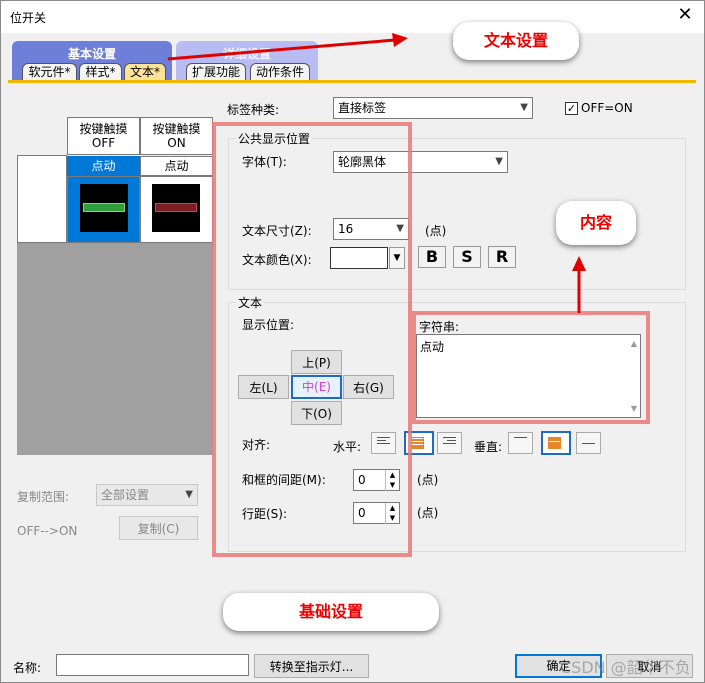 The image size is (705, 683). Describe the element at coordinates (158, 528) in the screenshot. I see `copy-button: 复制(C)` at that location.